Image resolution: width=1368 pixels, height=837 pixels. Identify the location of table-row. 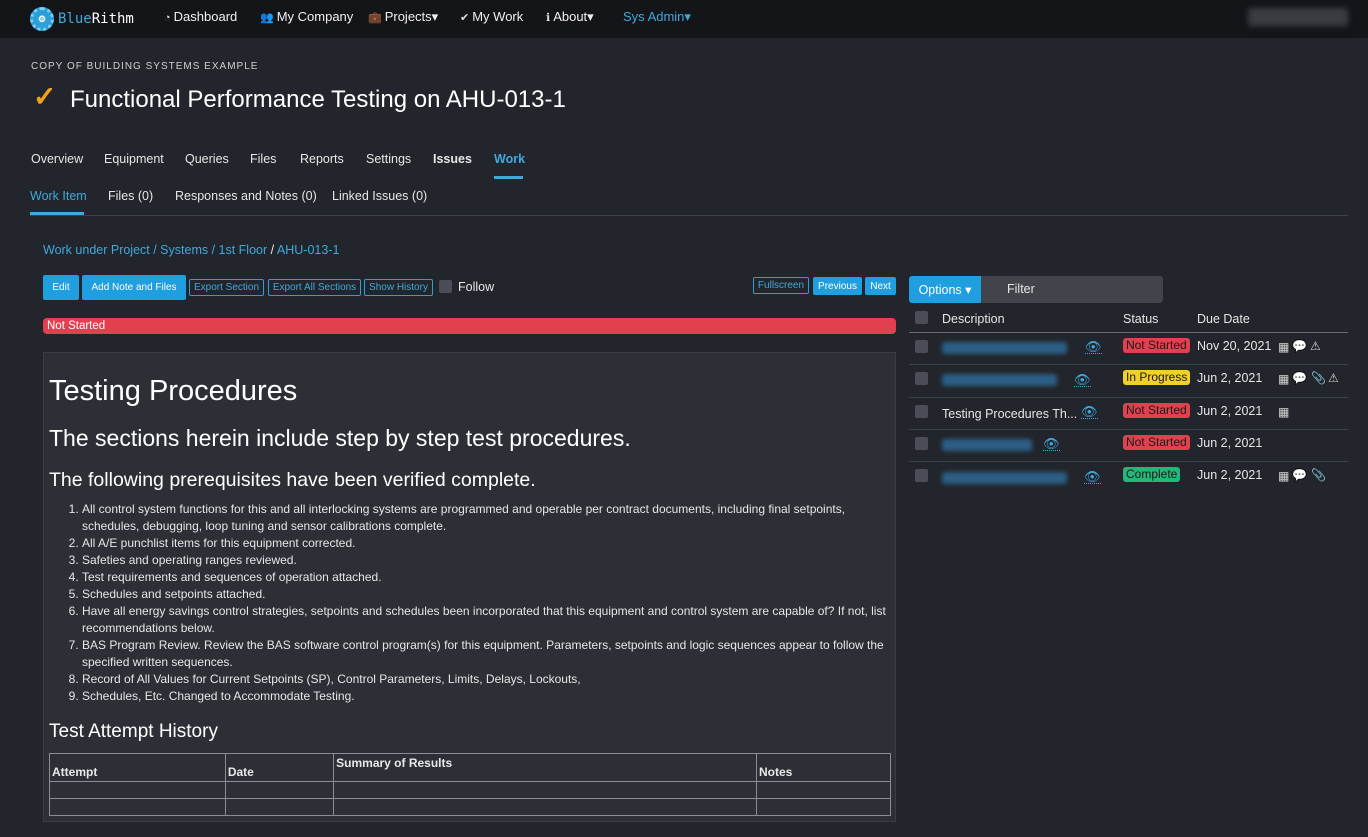
(470, 790).